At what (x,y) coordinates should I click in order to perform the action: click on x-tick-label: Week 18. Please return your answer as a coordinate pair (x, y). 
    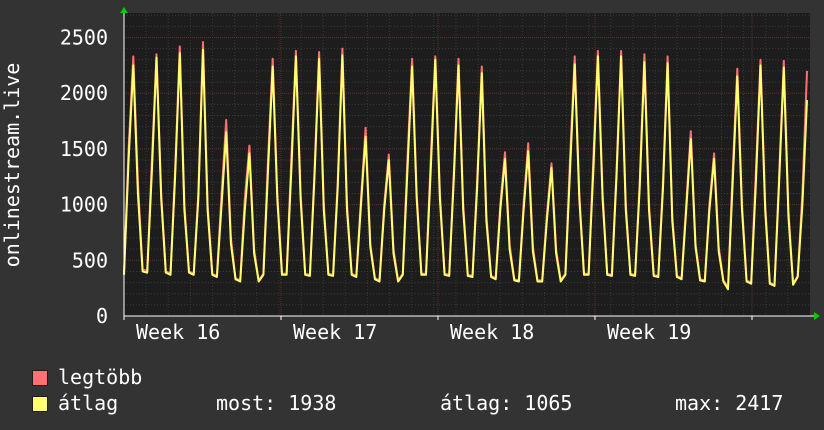
    Looking at the image, I should click on (492, 332).